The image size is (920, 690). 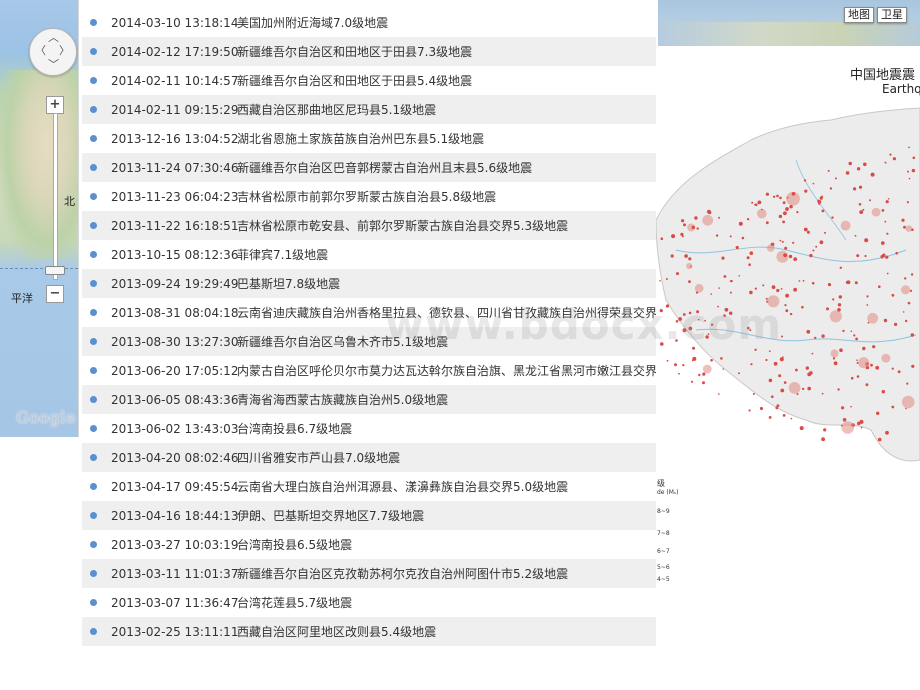 What do you see at coordinates (789, 23) in the screenshot?
I see `satellite-map-strip: 地图 卫星` at bounding box center [789, 23].